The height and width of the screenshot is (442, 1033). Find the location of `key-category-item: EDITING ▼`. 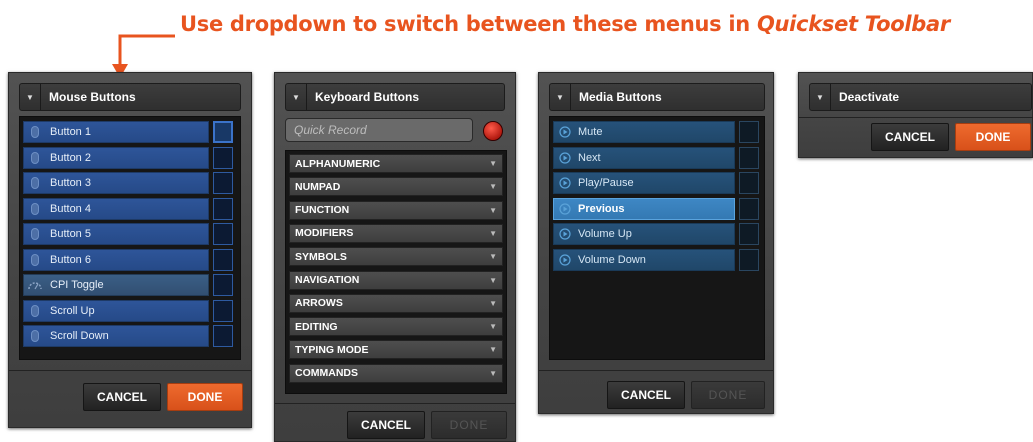

key-category-item: EDITING ▼ is located at coordinates (396, 327).